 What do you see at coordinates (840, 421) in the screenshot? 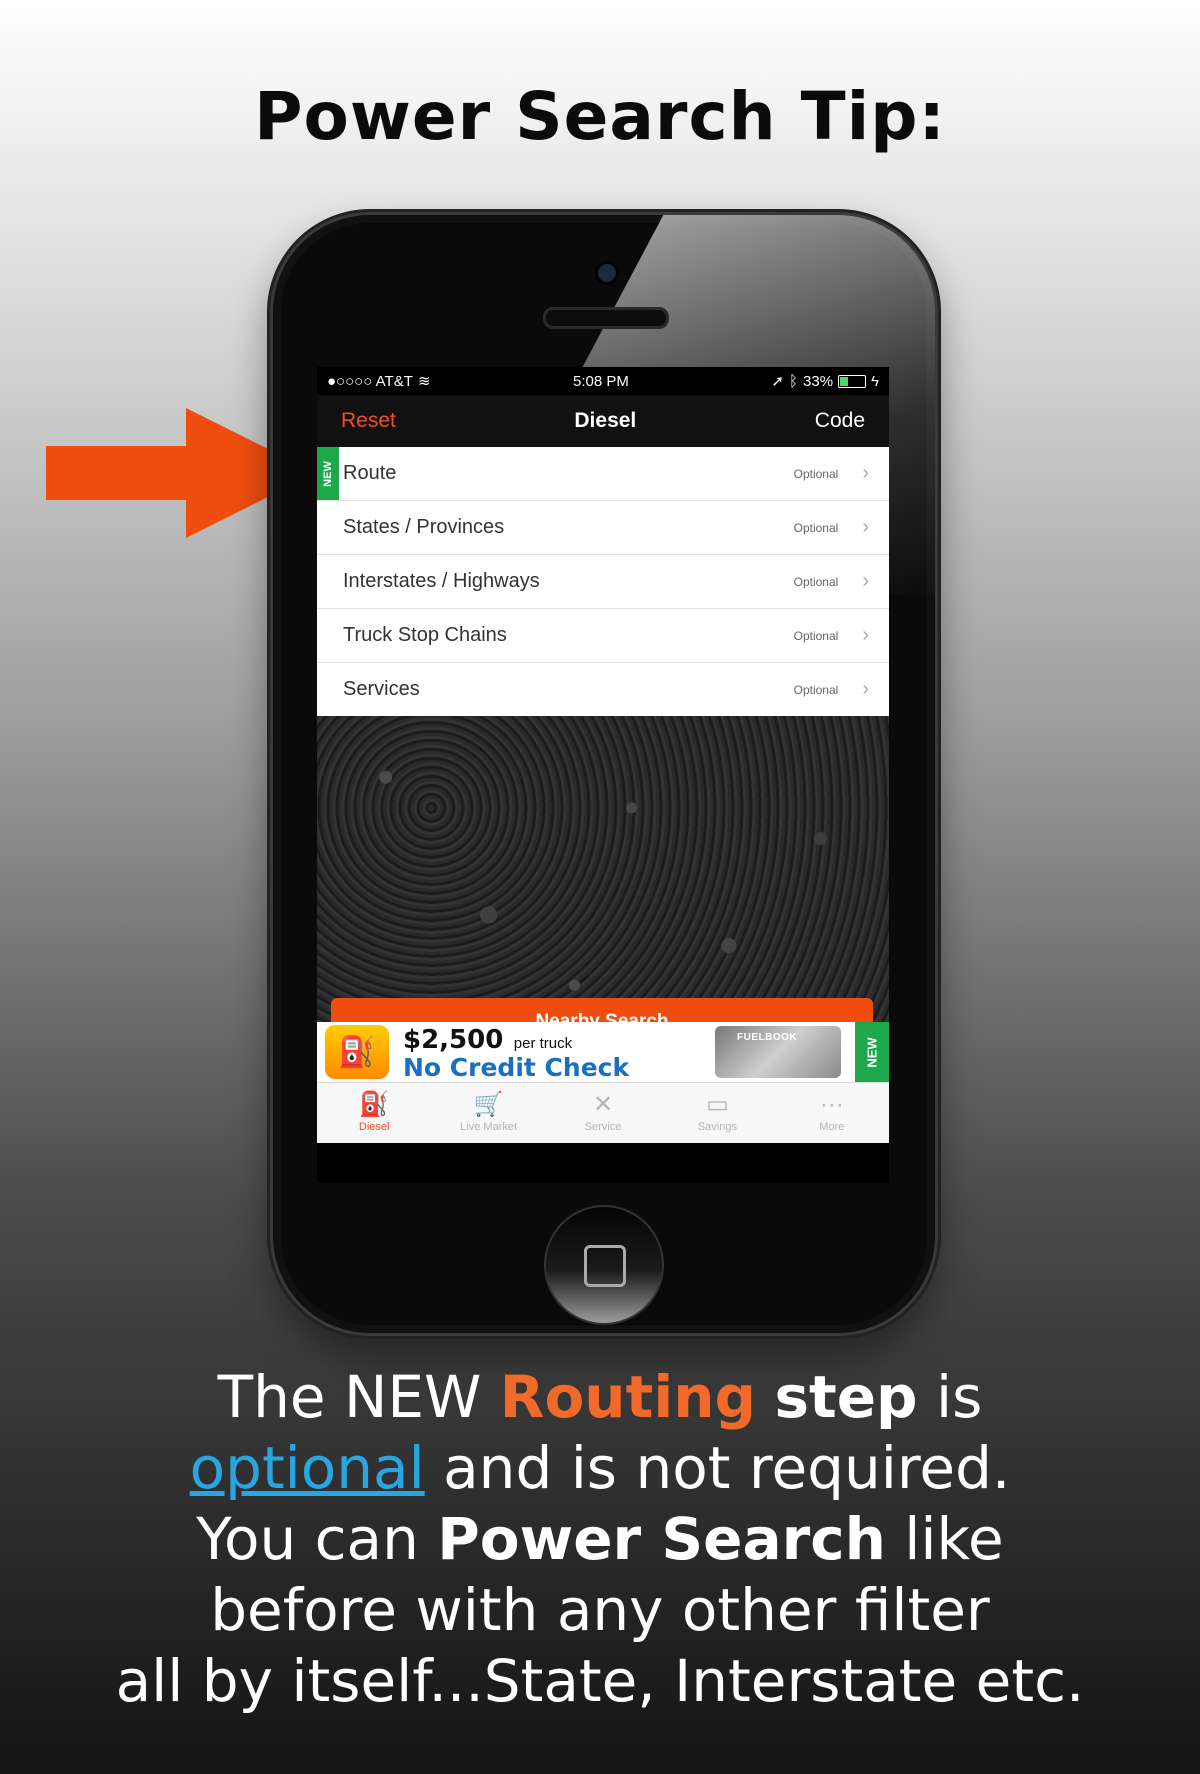
I see `code-button: Code` at bounding box center [840, 421].